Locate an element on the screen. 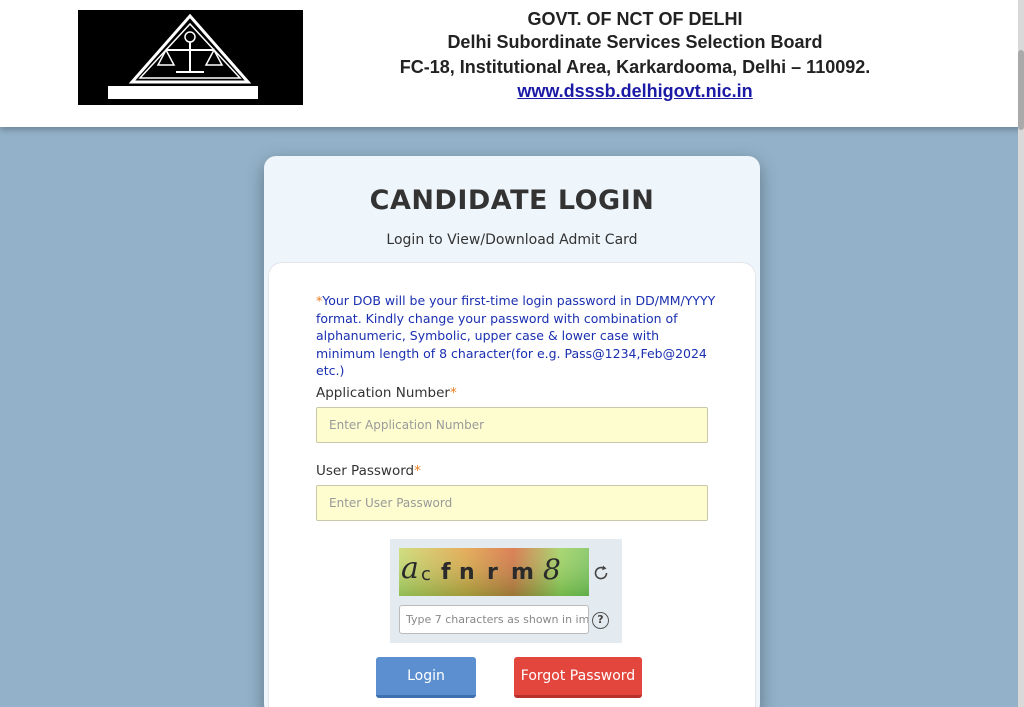  svg-text: a is located at coordinates (410, 568).